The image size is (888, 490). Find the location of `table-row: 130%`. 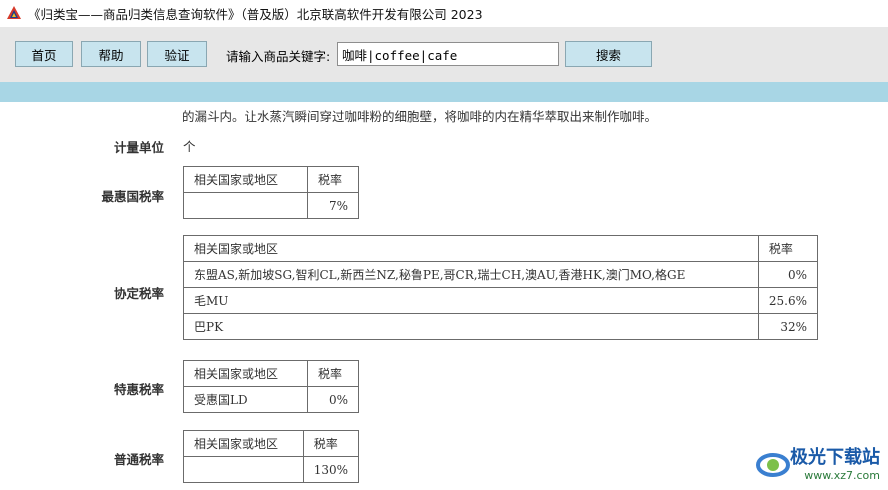

table-row: 130% is located at coordinates (271, 469).